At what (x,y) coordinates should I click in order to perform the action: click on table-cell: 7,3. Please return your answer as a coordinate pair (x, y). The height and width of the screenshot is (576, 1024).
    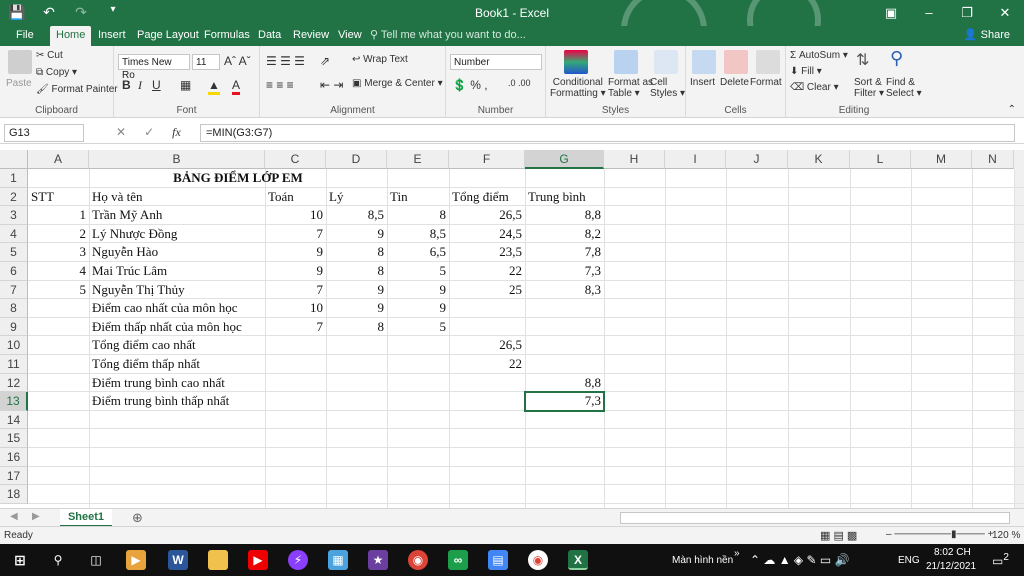
    Looking at the image, I should click on (564, 271).